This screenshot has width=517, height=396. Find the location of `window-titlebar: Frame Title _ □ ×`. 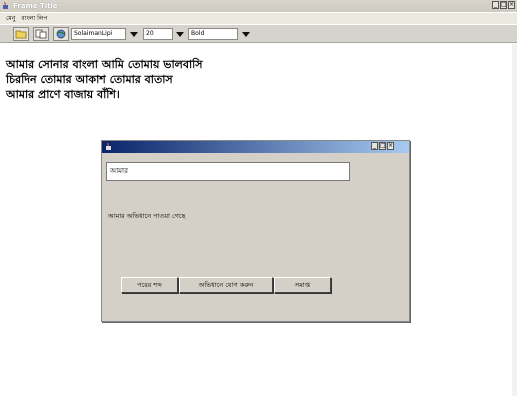

window-titlebar: Frame Title _ □ × is located at coordinates (258, 6).